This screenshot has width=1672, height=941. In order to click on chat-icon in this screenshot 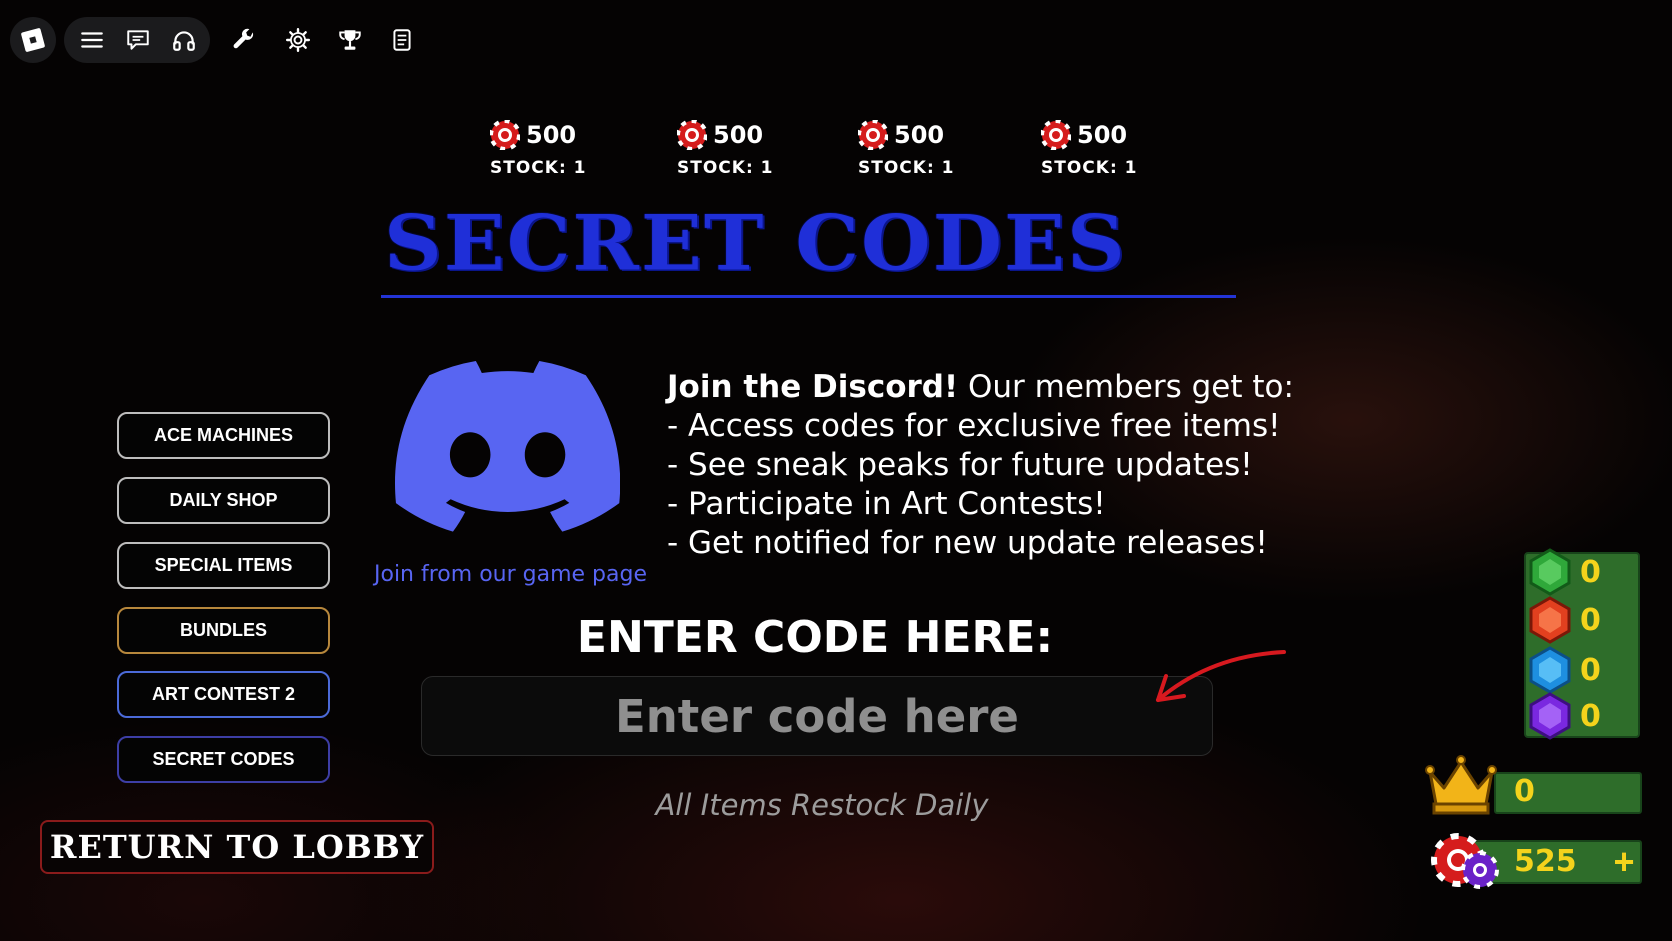, I will do `click(138, 40)`.